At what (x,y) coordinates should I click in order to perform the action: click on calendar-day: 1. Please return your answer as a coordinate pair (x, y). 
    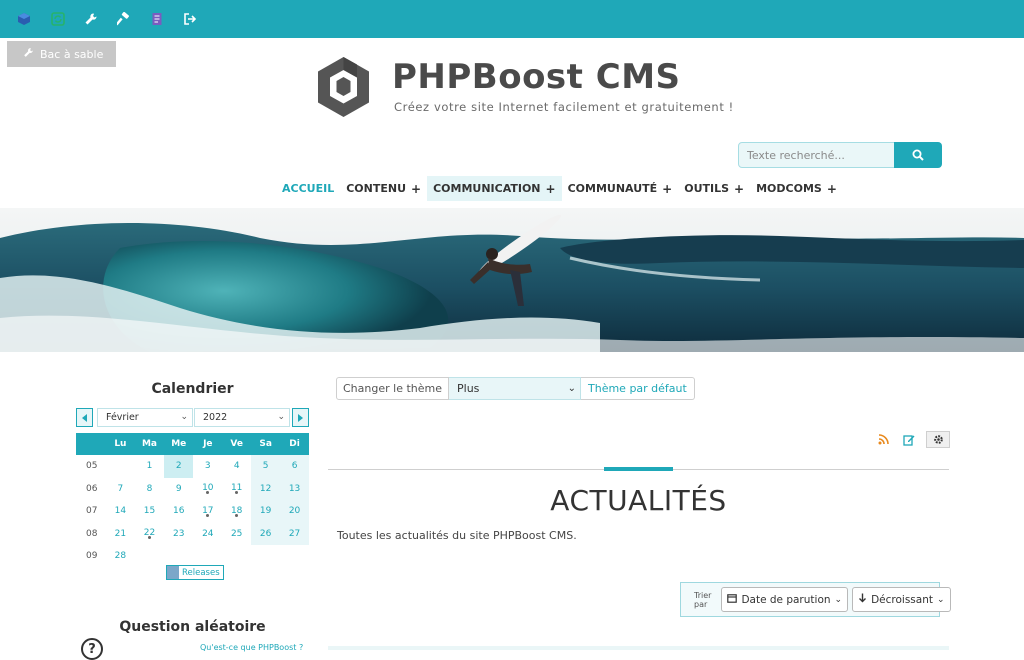
    Looking at the image, I should click on (149, 466).